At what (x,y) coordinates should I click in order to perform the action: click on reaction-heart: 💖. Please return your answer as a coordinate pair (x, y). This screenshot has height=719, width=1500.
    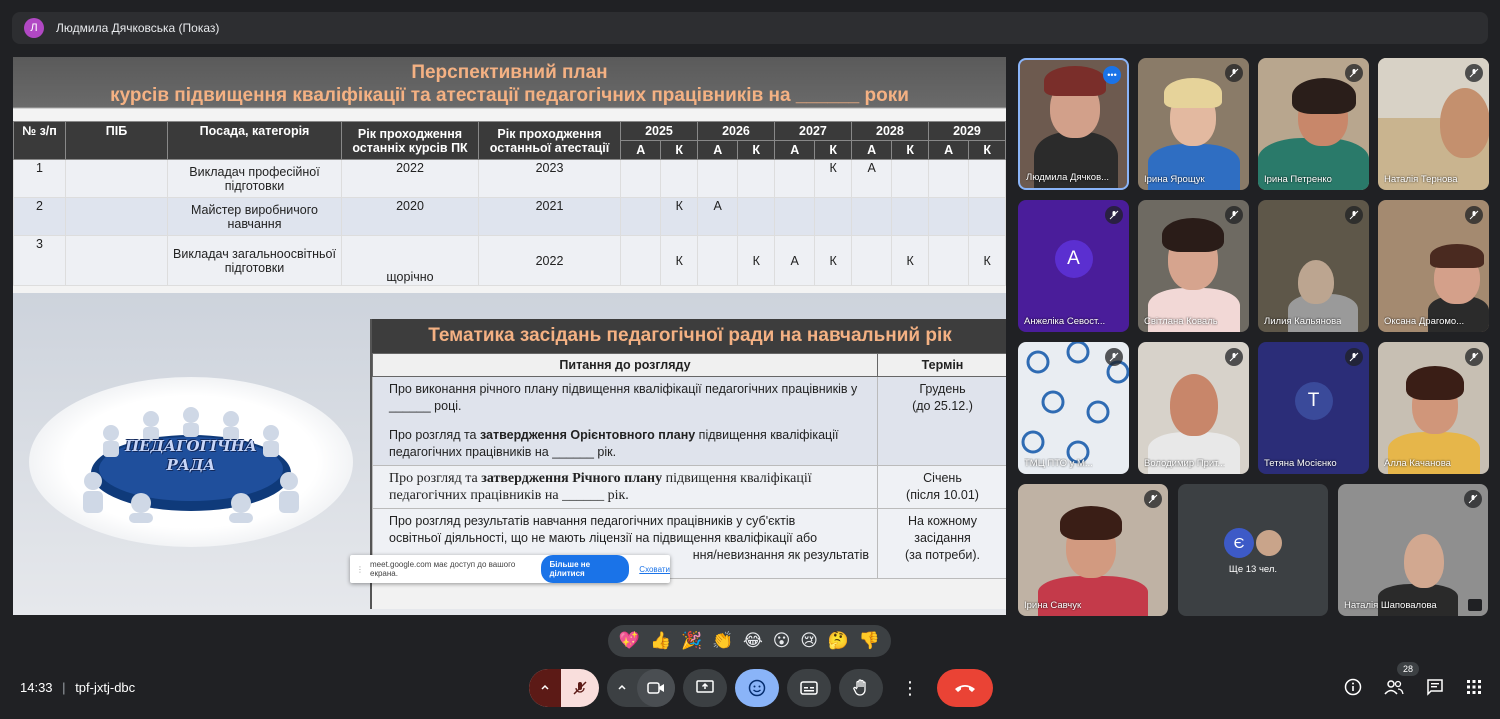
    Looking at the image, I should click on (629, 641).